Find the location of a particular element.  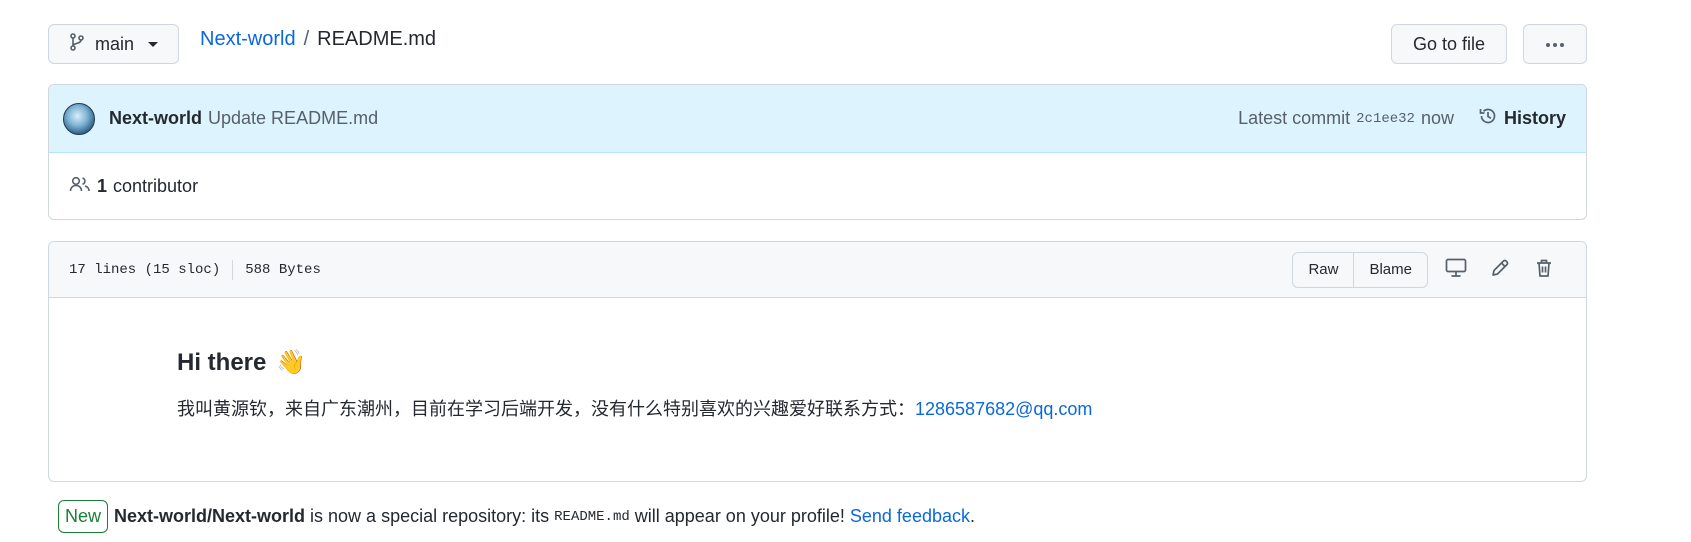

notice-text-1: is now a special repository: its is located at coordinates (430, 516).